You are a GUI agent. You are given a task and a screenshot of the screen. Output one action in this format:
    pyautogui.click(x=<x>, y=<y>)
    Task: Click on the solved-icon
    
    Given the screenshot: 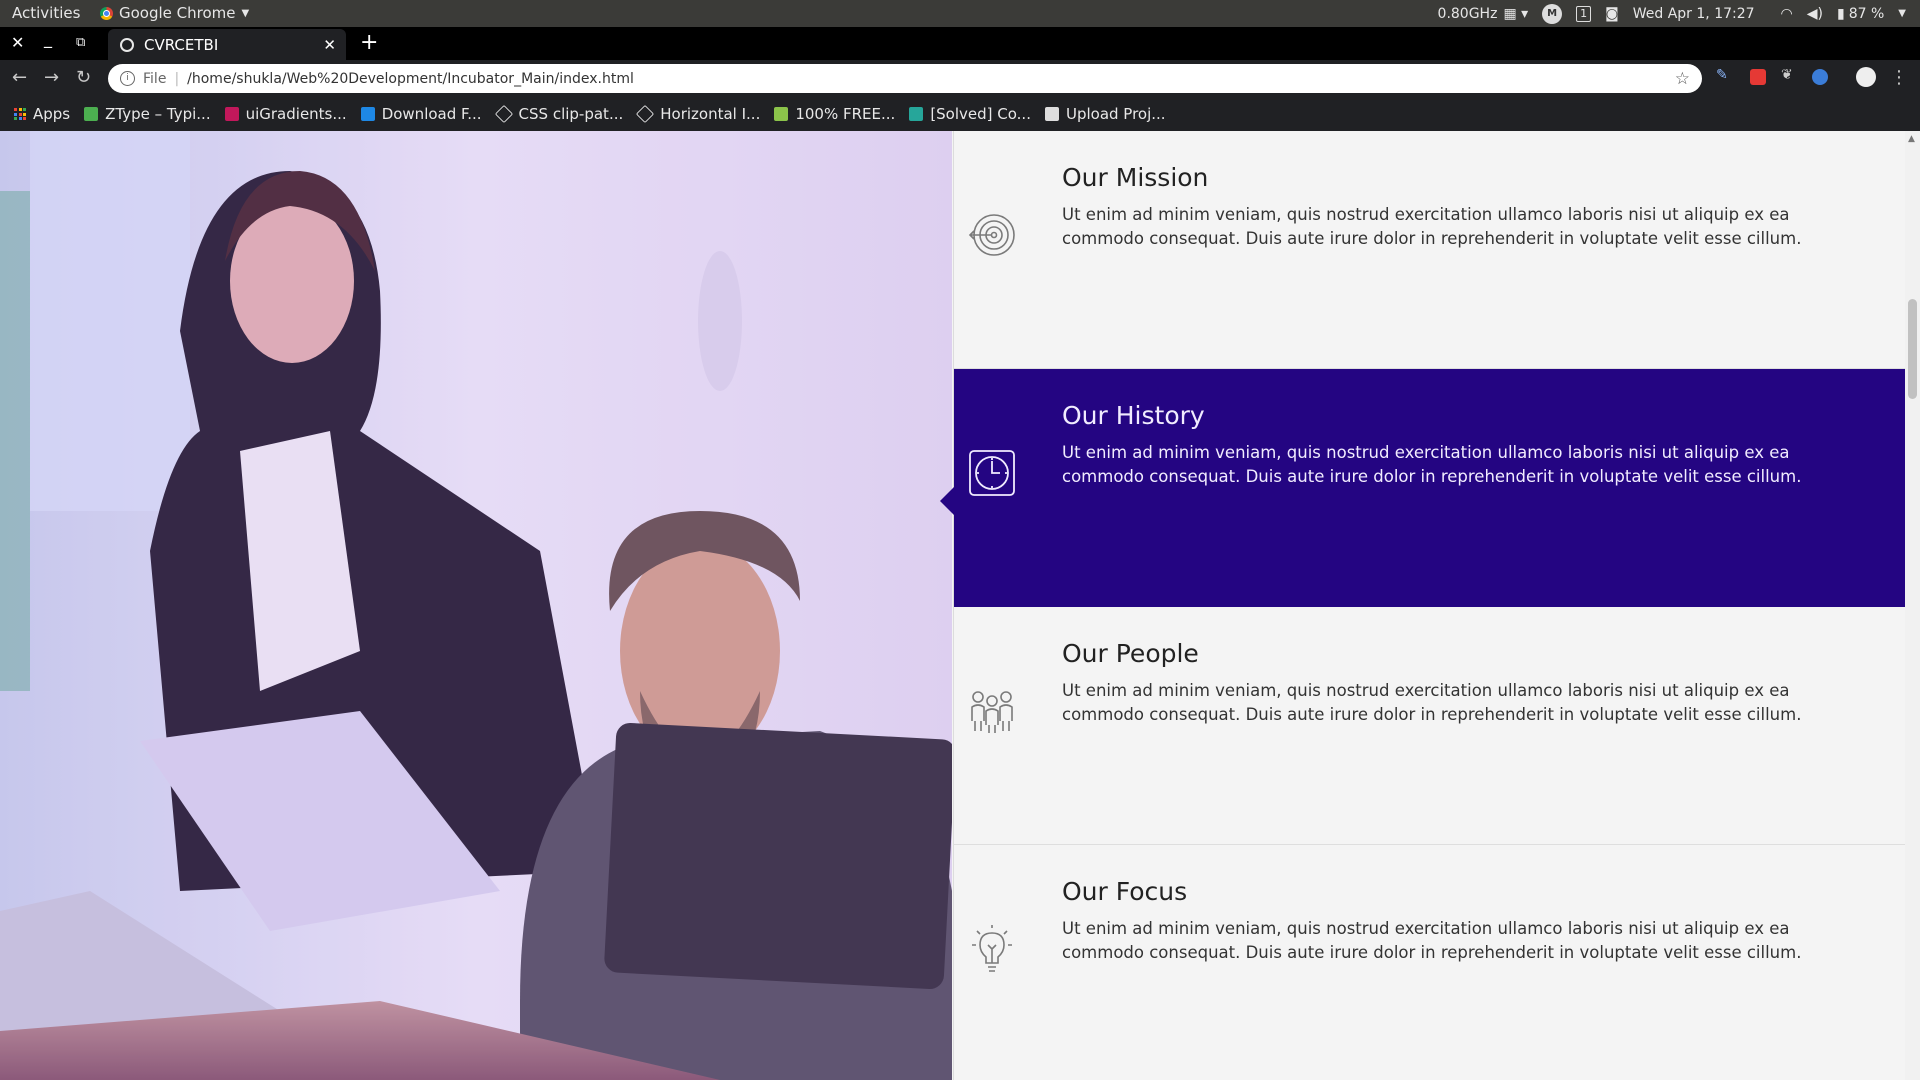 What is the action you would take?
    pyautogui.click(x=916, y=114)
    